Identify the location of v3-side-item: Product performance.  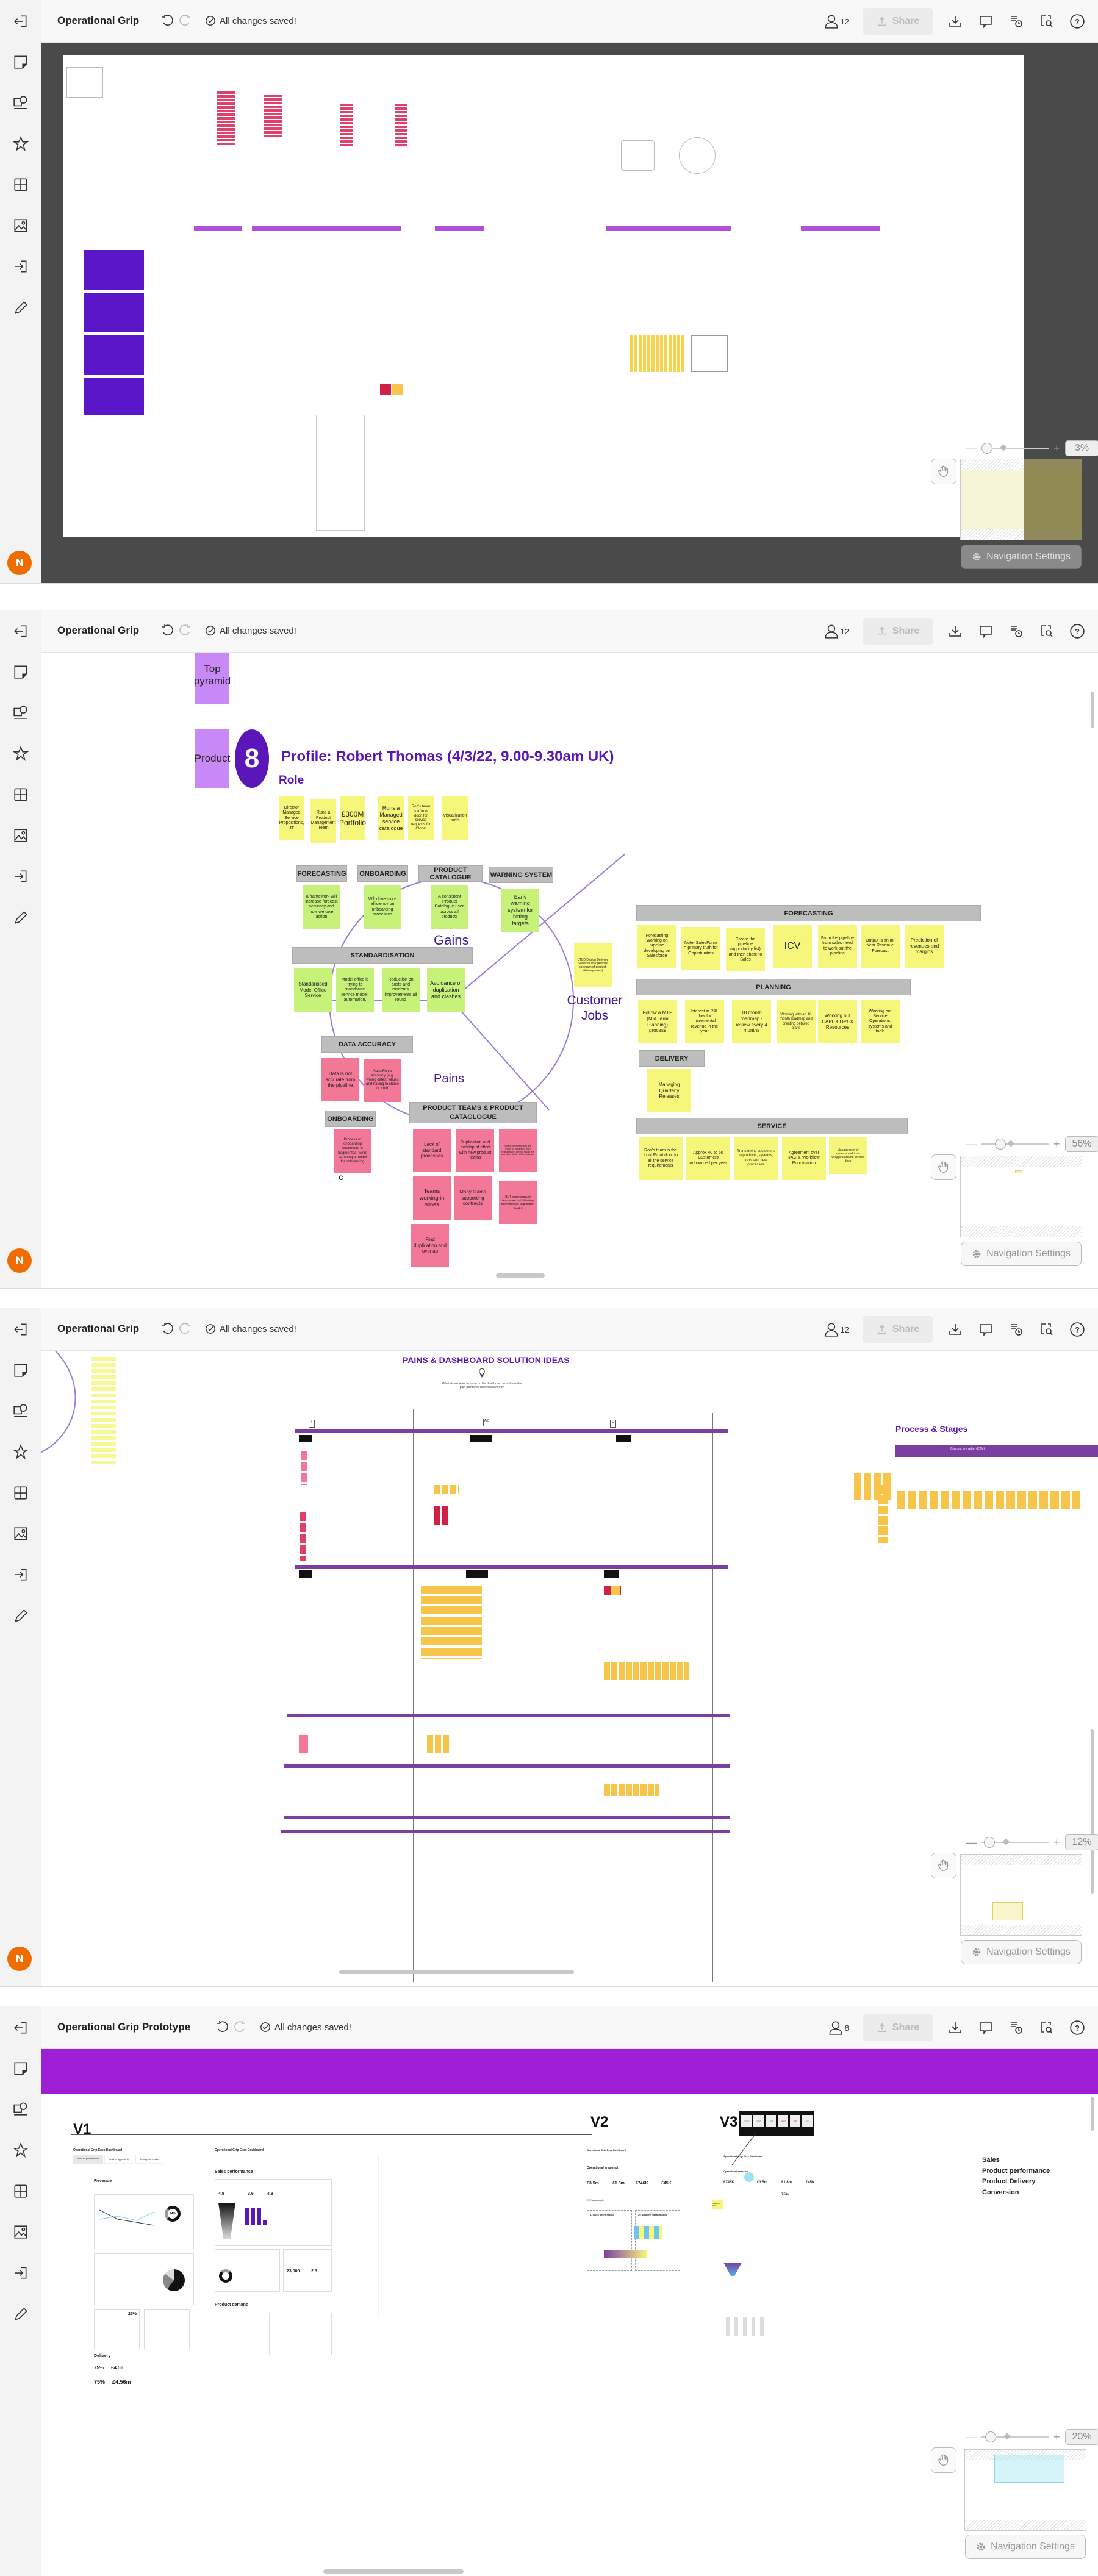
(1016, 2171).